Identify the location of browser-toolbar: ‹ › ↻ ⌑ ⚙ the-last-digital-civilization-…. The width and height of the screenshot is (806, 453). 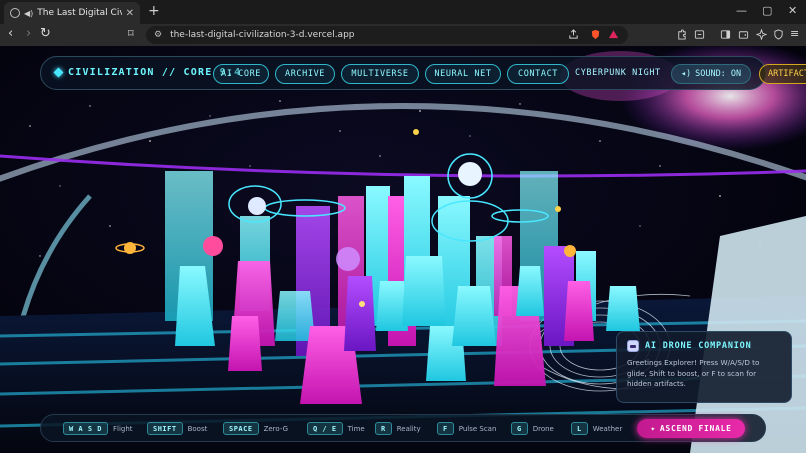
(403, 35).